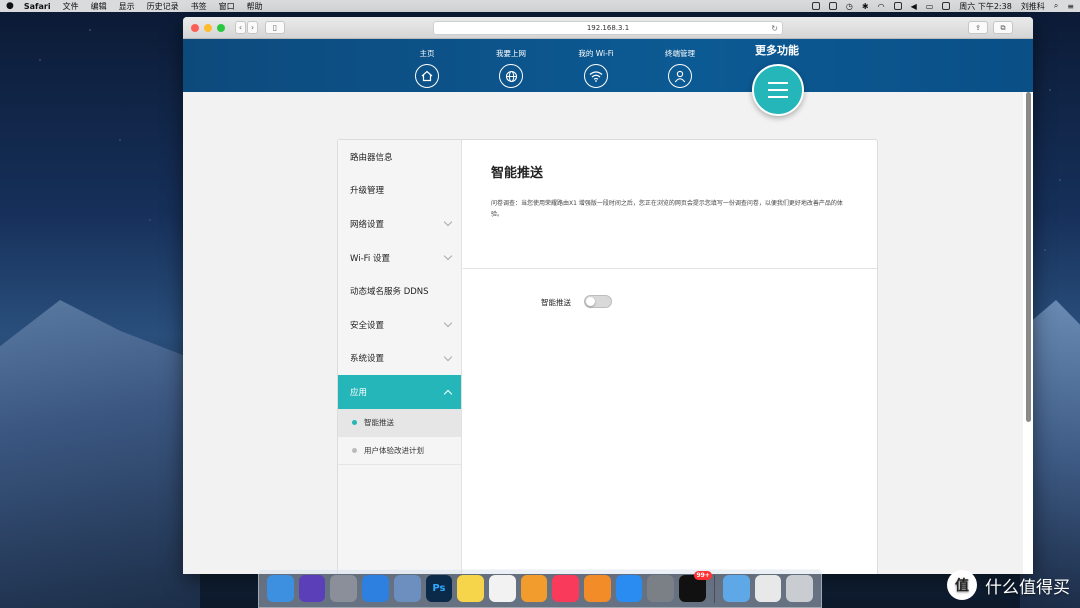  I want to click on dock-app-notes-icon, so click(470, 588).